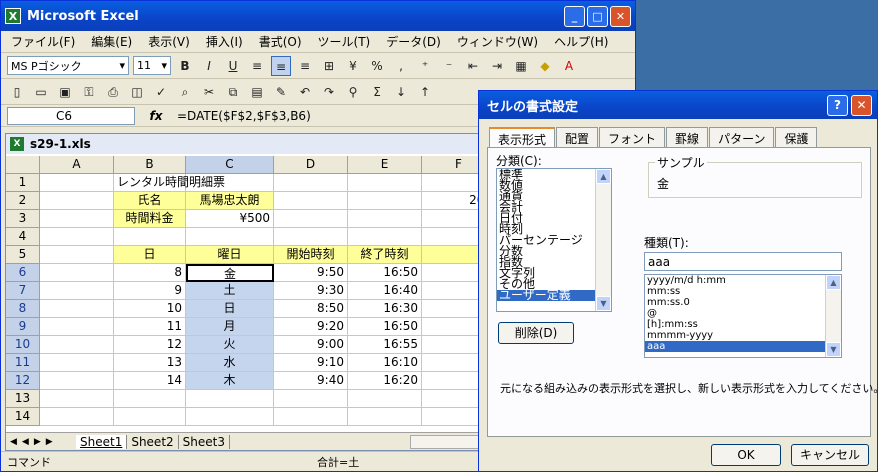 This screenshot has width=878, height=472. What do you see at coordinates (230, 291) in the screenshot?
I see `weekday-cell: 土` at bounding box center [230, 291].